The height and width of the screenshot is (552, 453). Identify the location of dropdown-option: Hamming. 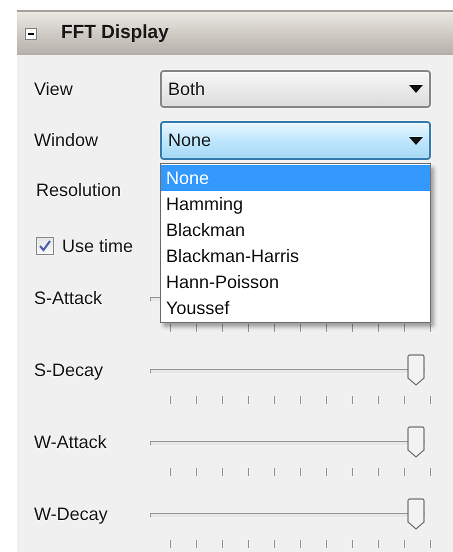
(295, 204).